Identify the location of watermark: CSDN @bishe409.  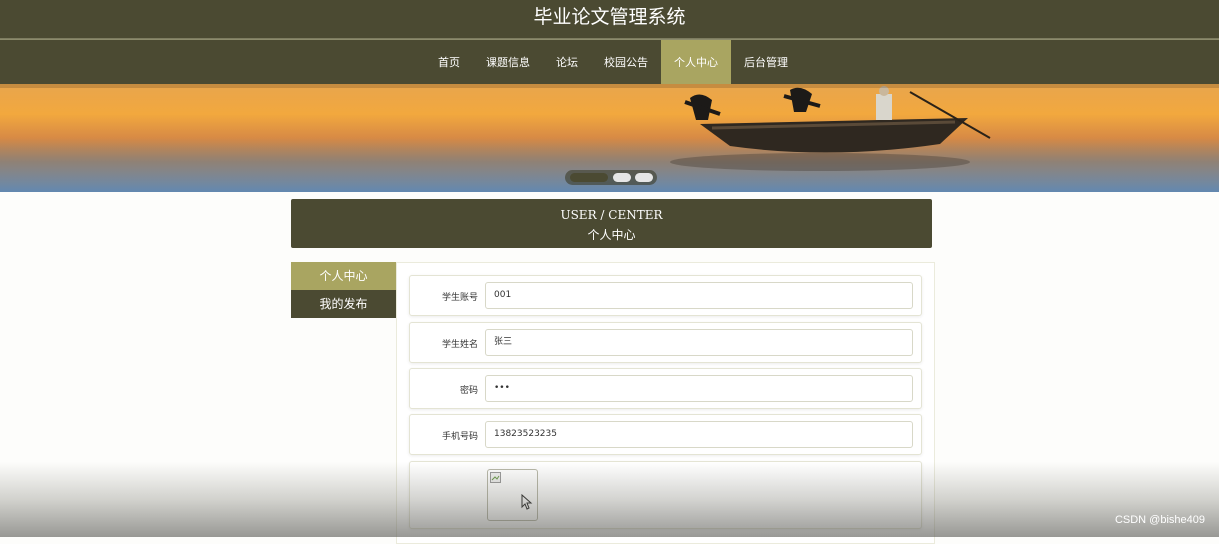
(1159, 520).